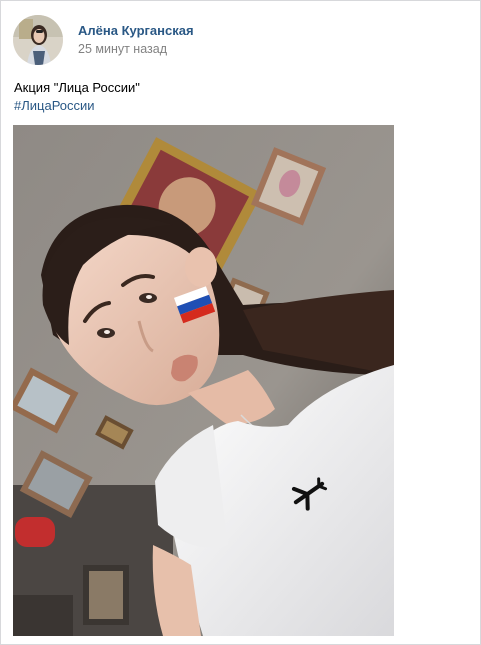 Image resolution: width=481 pixels, height=645 pixels. I want to click on post-text: Акция "Лица России", so click(77, 87).